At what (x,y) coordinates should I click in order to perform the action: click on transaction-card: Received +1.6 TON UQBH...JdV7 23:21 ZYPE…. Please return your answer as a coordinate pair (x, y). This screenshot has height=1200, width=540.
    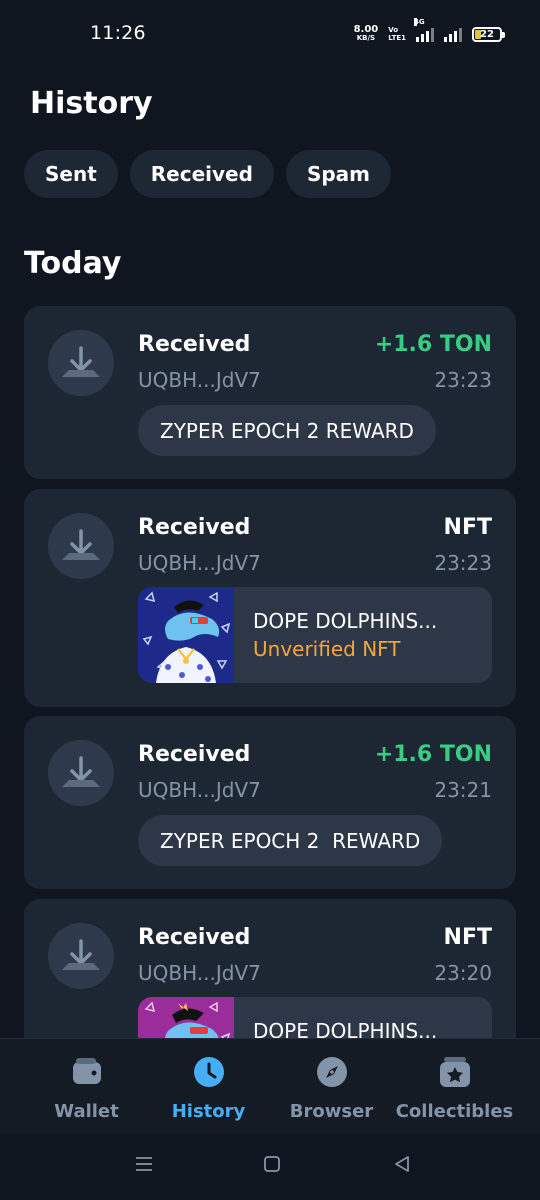
    Looking at the image, I should click on (270, 802).